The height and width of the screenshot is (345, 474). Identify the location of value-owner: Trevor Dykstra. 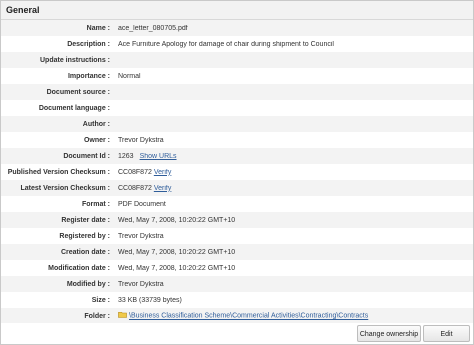
(141, 140).